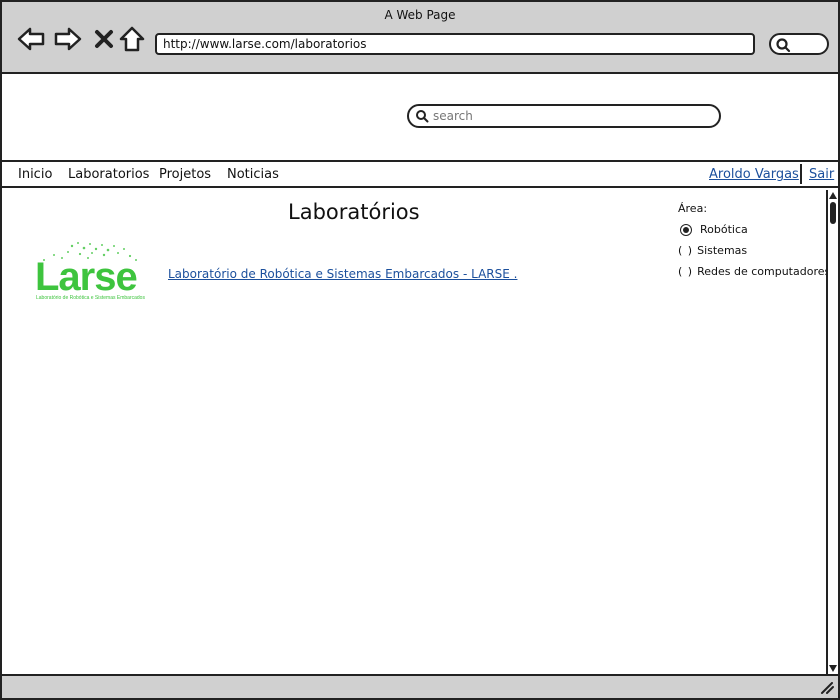 Image resolution: width=840 pixels, height=700 pixels. I want to click on logout-link: Sair, so click(821, 174).